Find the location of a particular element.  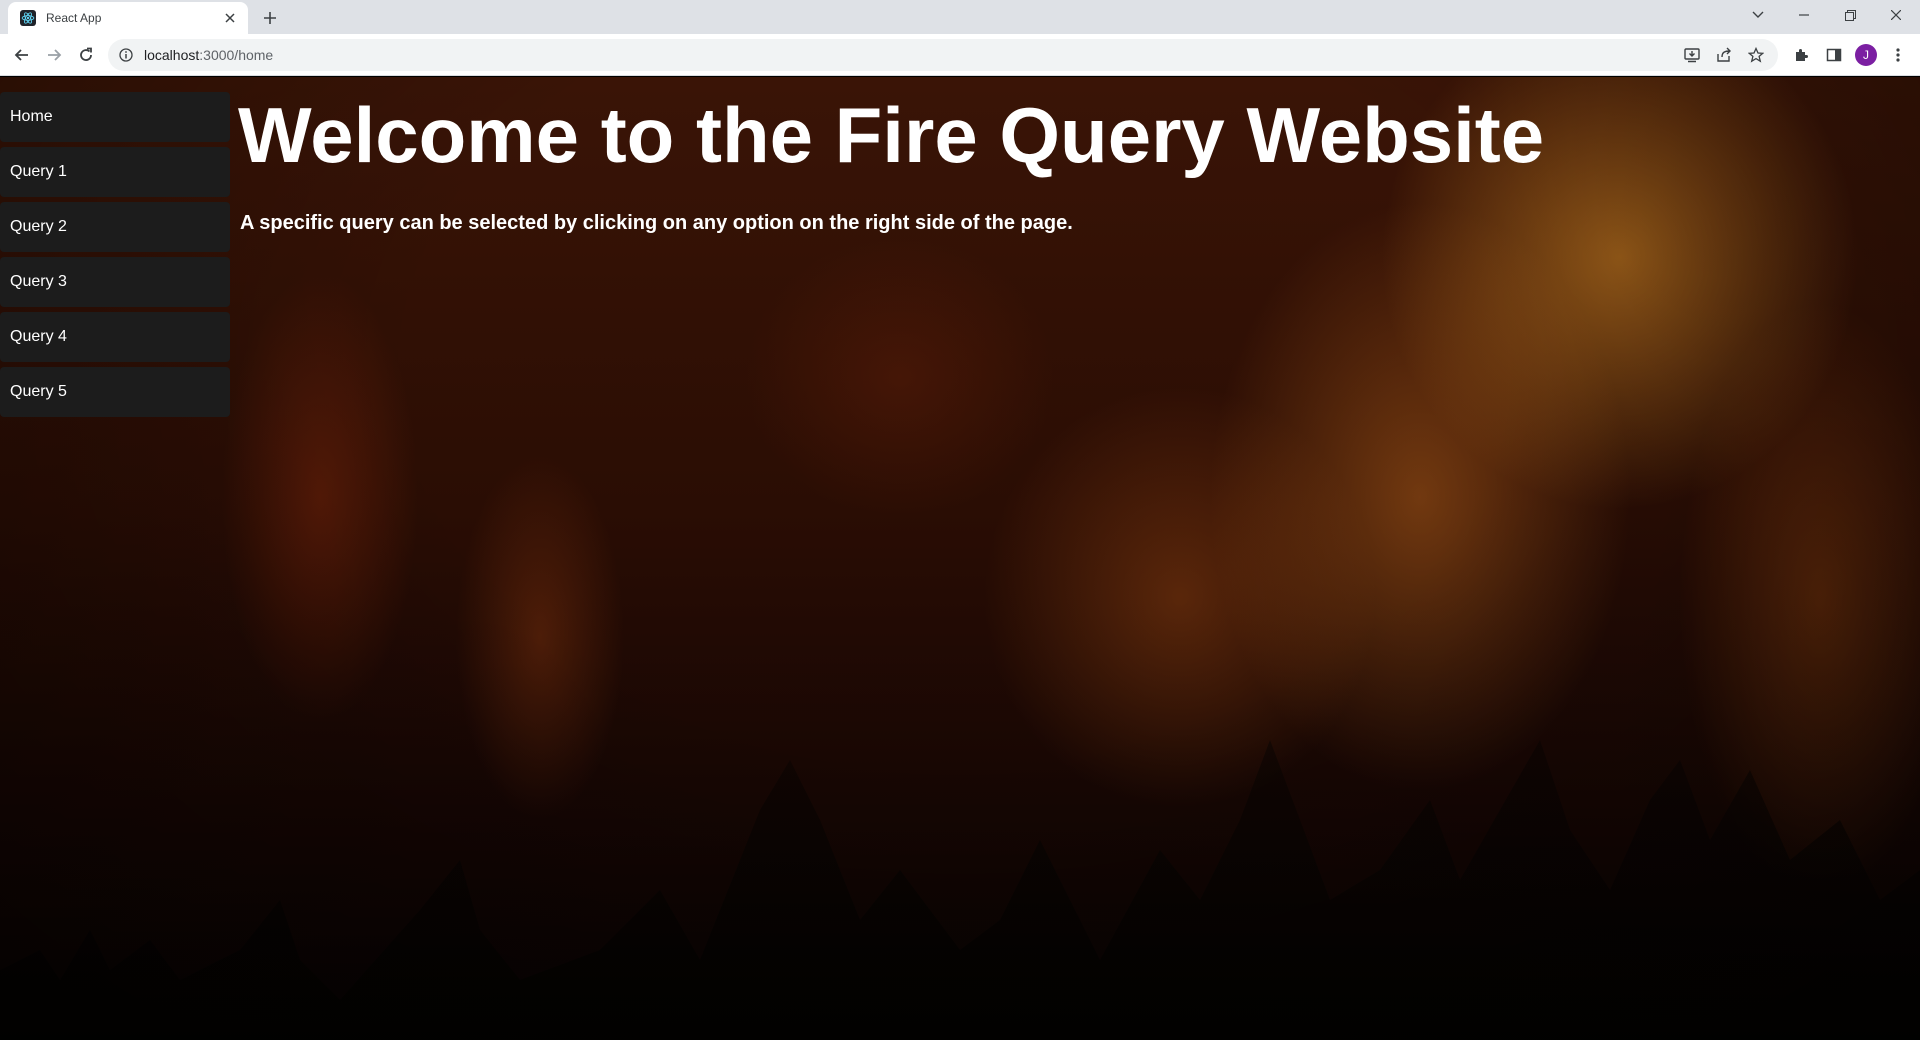

minimize-button is located at coordinates (1804, 15).